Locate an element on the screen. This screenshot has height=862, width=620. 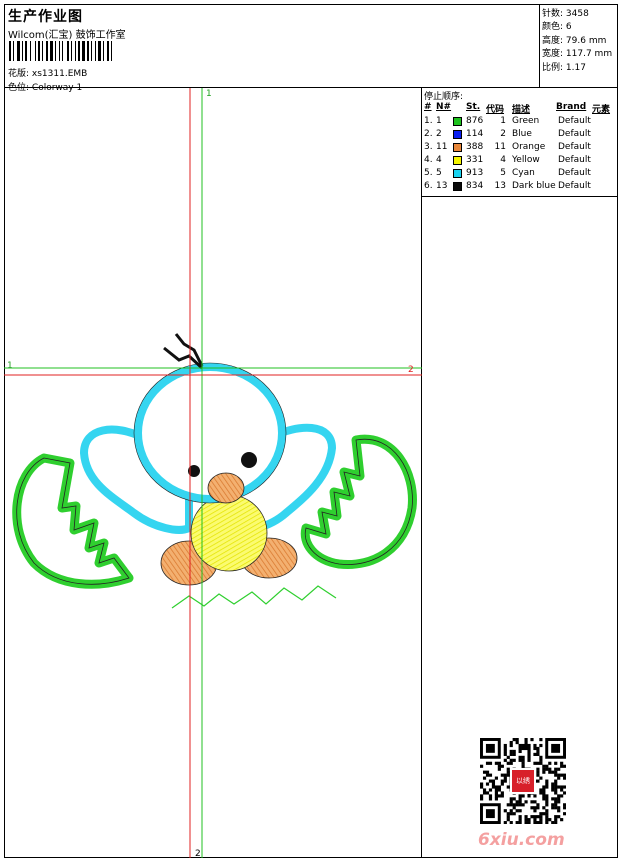
row-number: 2. is located at coordinates (428, 134).